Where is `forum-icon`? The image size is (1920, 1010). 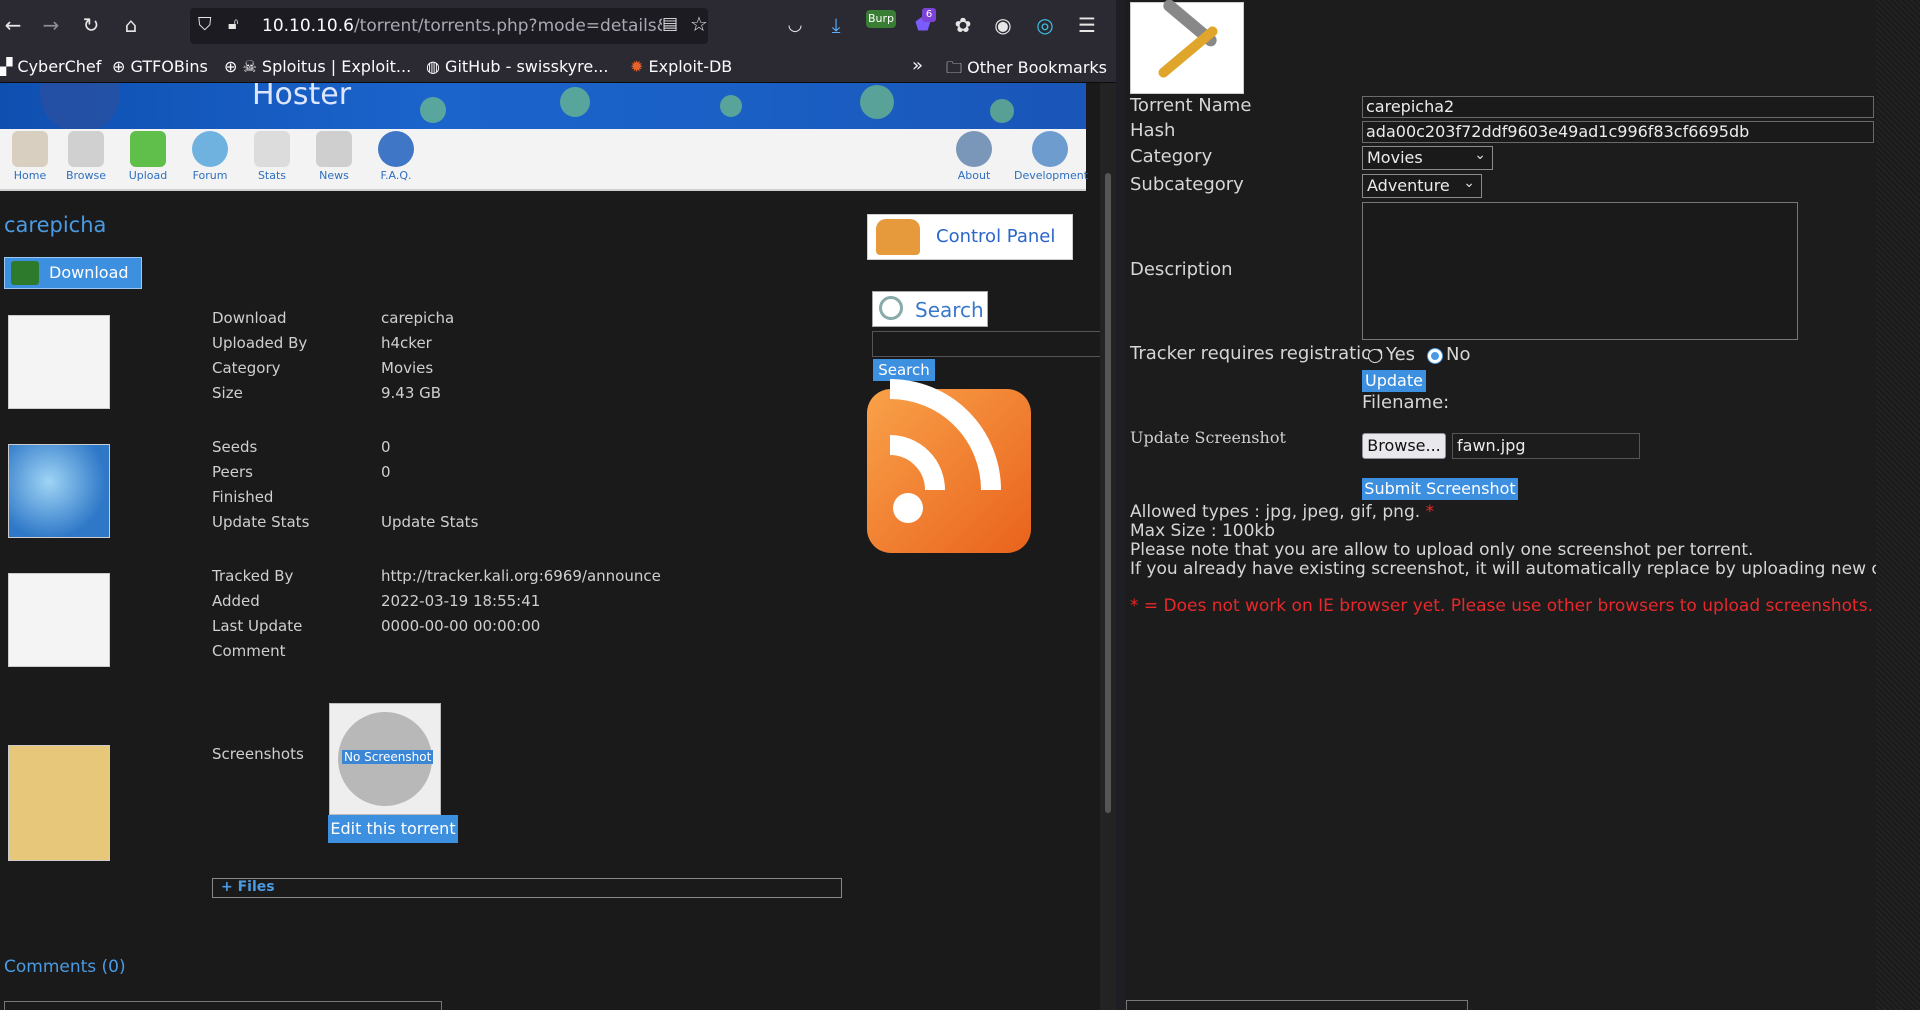
forum-icon is located at coordinates (210, 149).